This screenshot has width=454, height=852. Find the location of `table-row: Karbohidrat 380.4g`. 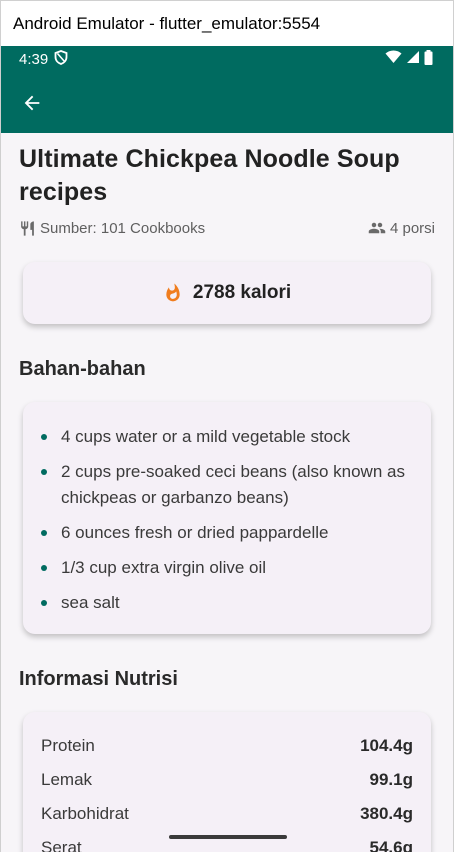

table-row: Karbohidrat 380.4g is located at coordinates (227, 814).